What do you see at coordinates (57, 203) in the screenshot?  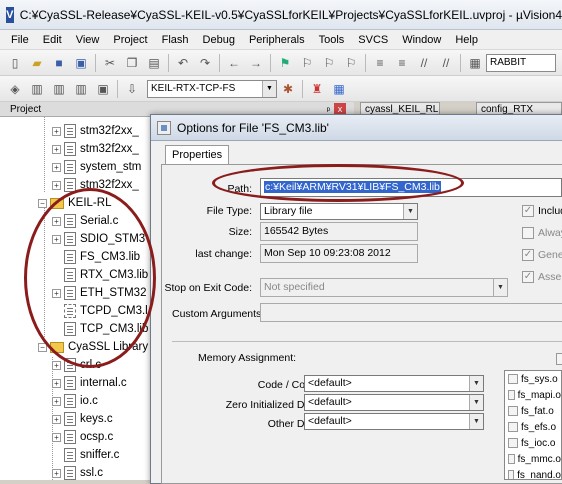 I see `folder-icon` at bounding box center [57, 203].